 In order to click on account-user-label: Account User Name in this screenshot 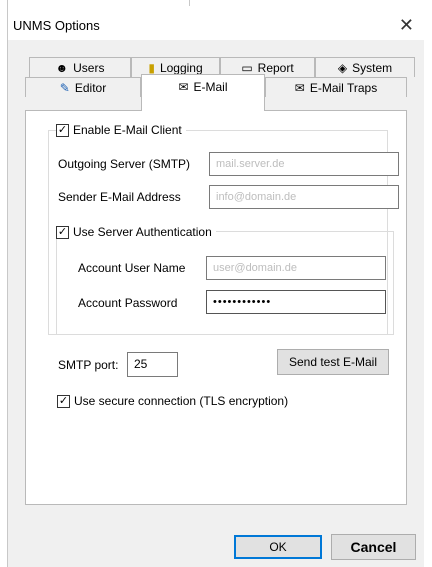, I will do `click(132, 268)`.